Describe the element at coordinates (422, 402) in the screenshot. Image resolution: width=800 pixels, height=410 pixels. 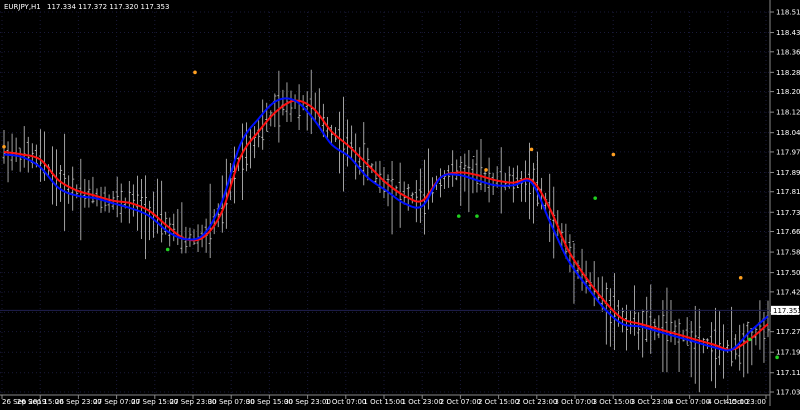
I see `time-tick-label: 1 Oct 23:00` at that location.